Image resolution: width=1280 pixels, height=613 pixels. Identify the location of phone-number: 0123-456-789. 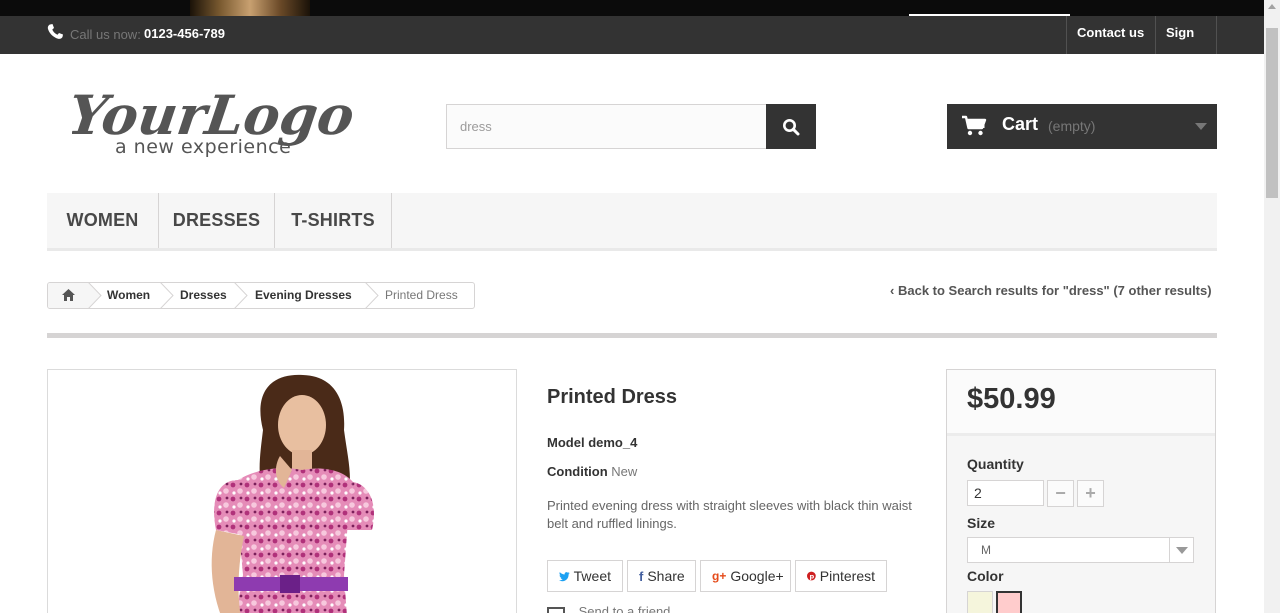
(184, 33).